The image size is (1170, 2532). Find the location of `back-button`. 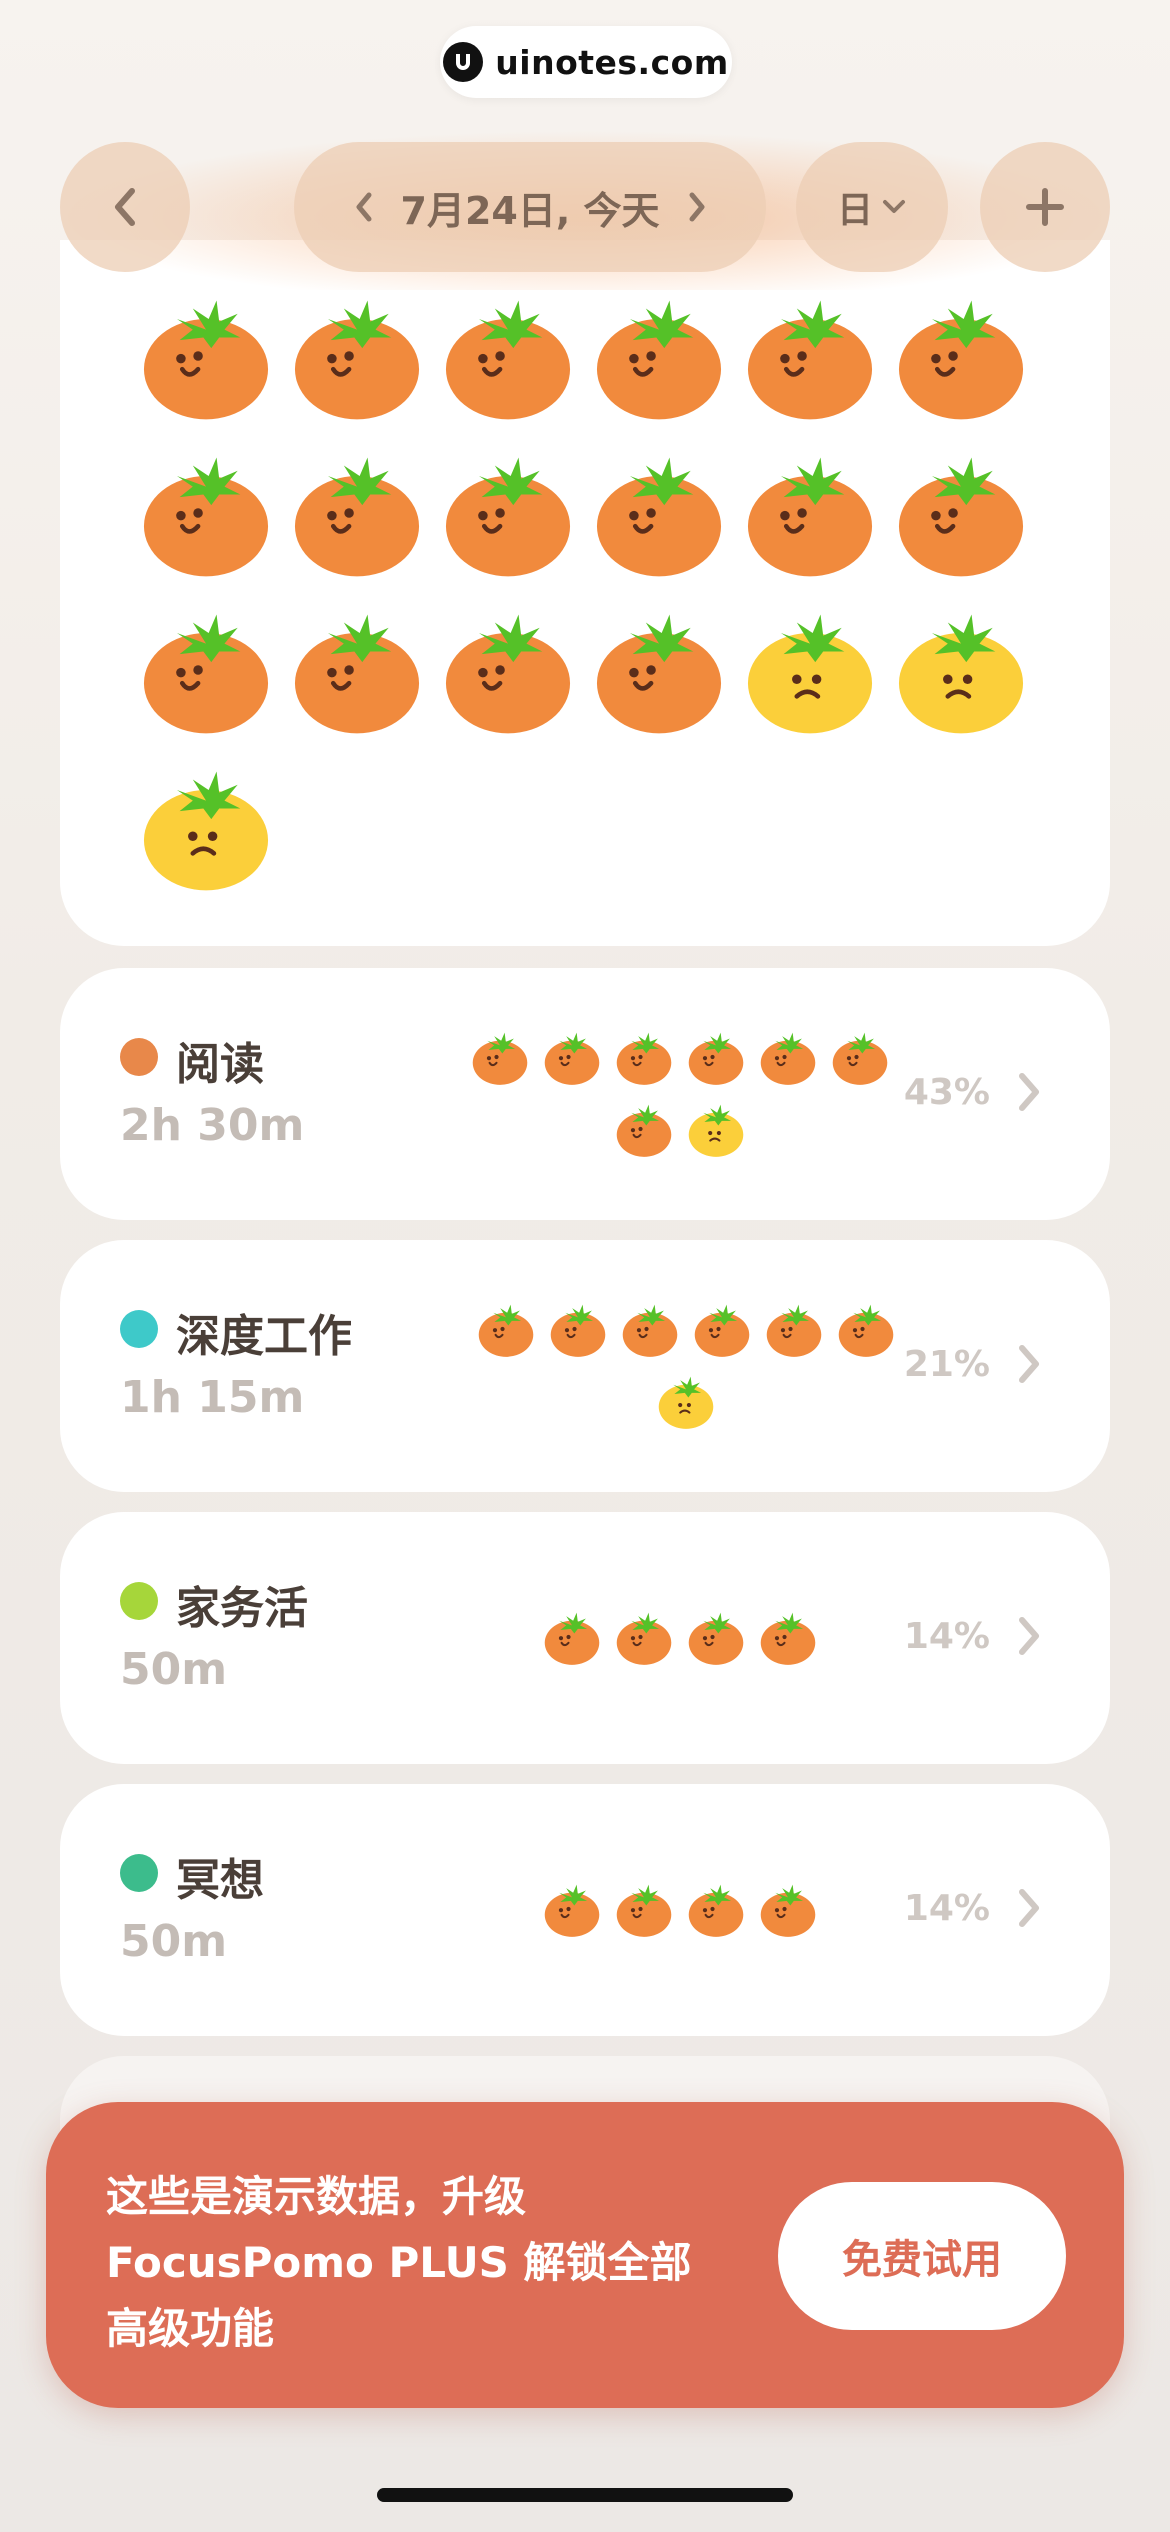

back-button is located at coordinates (125, 207).